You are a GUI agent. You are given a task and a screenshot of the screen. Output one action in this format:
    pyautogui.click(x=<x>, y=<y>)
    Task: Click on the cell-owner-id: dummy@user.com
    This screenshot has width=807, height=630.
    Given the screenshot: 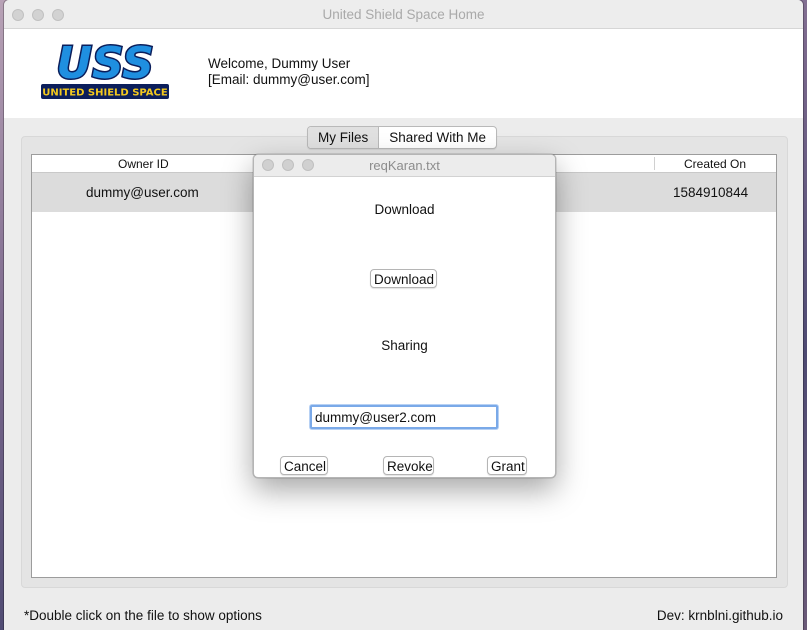 What is the action you would take?
    pyautogui.click(x=142, y=192)
    